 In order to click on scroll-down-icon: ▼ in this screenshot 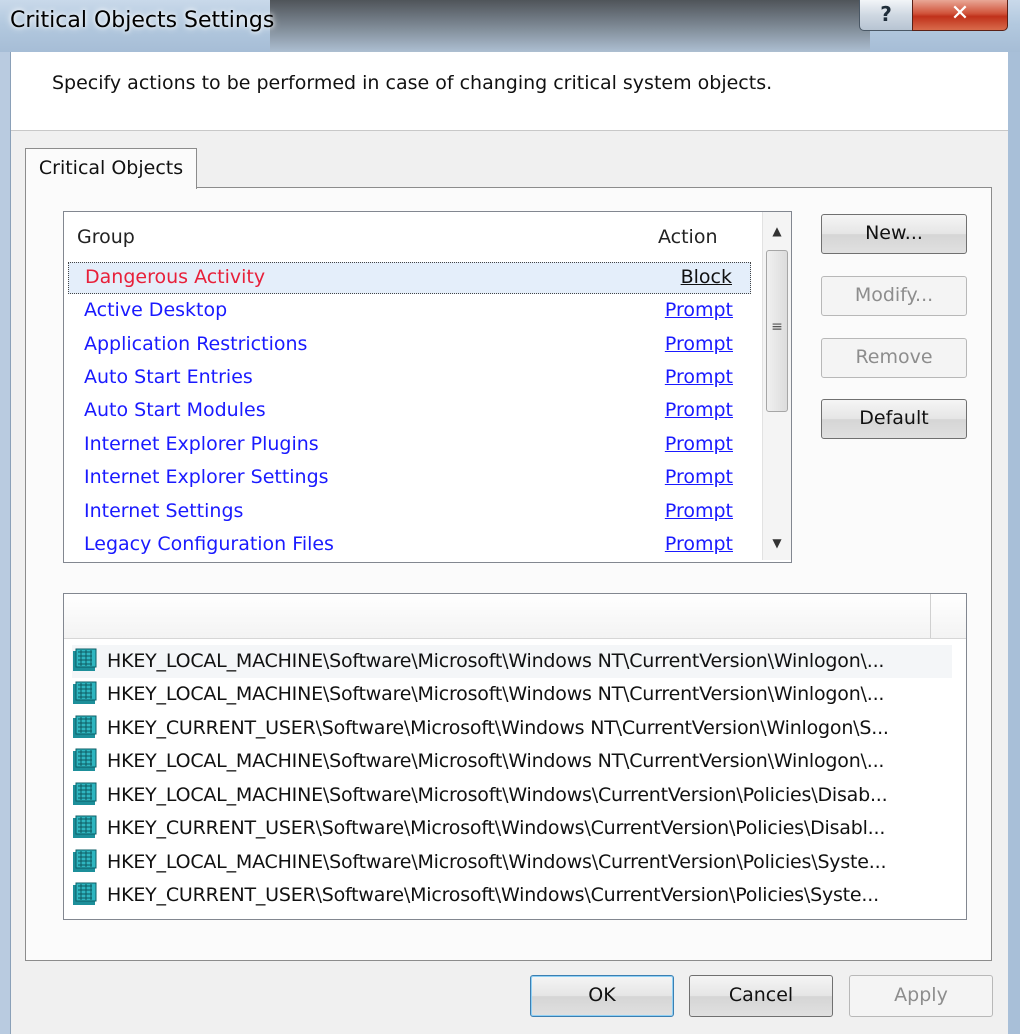, I will do `click(777, 543)`.